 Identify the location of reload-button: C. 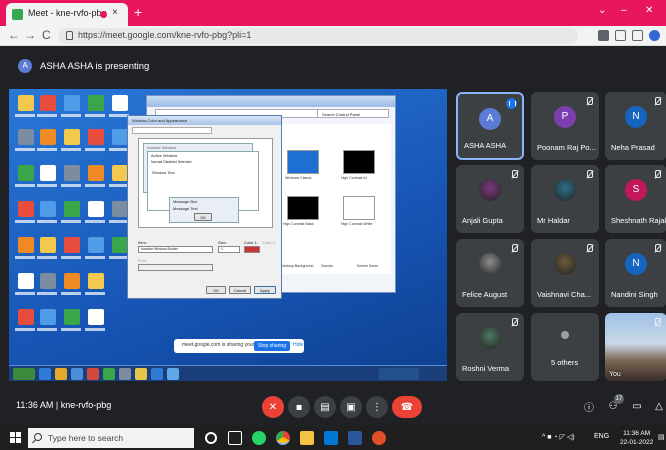
(46, 35).